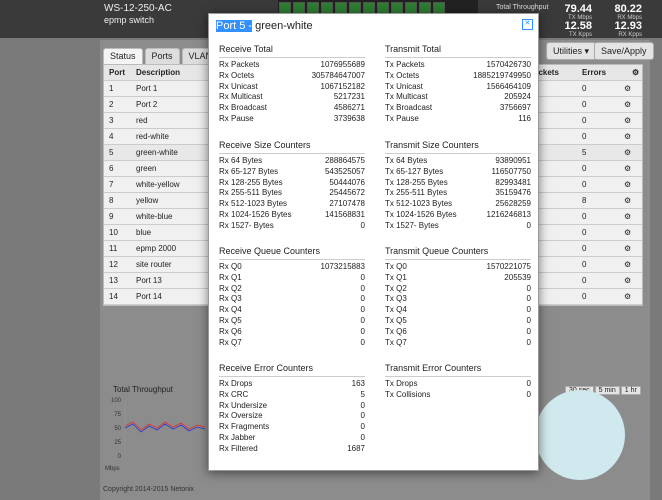 The width and height of the screenshot is (662, 500). Describe the element at coordinates (578, 12) in the screenshot. I see `tx-mbps-stat: 79.44 TX Mbps` at that location.